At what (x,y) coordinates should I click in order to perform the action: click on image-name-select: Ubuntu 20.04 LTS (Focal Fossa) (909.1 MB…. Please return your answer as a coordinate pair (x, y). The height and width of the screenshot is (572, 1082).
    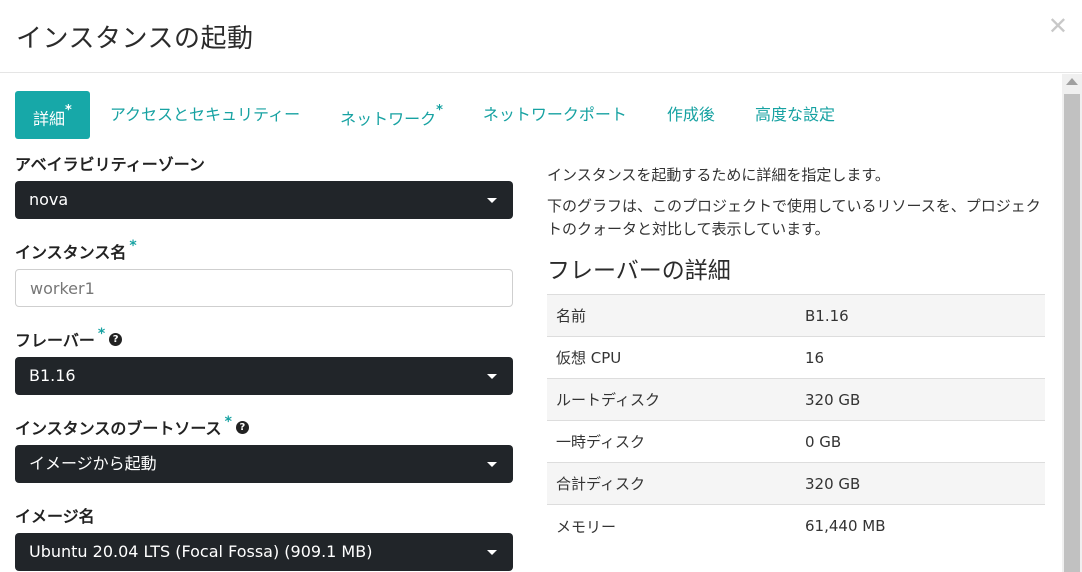
    Looking at the image, I should click on (264, 552).